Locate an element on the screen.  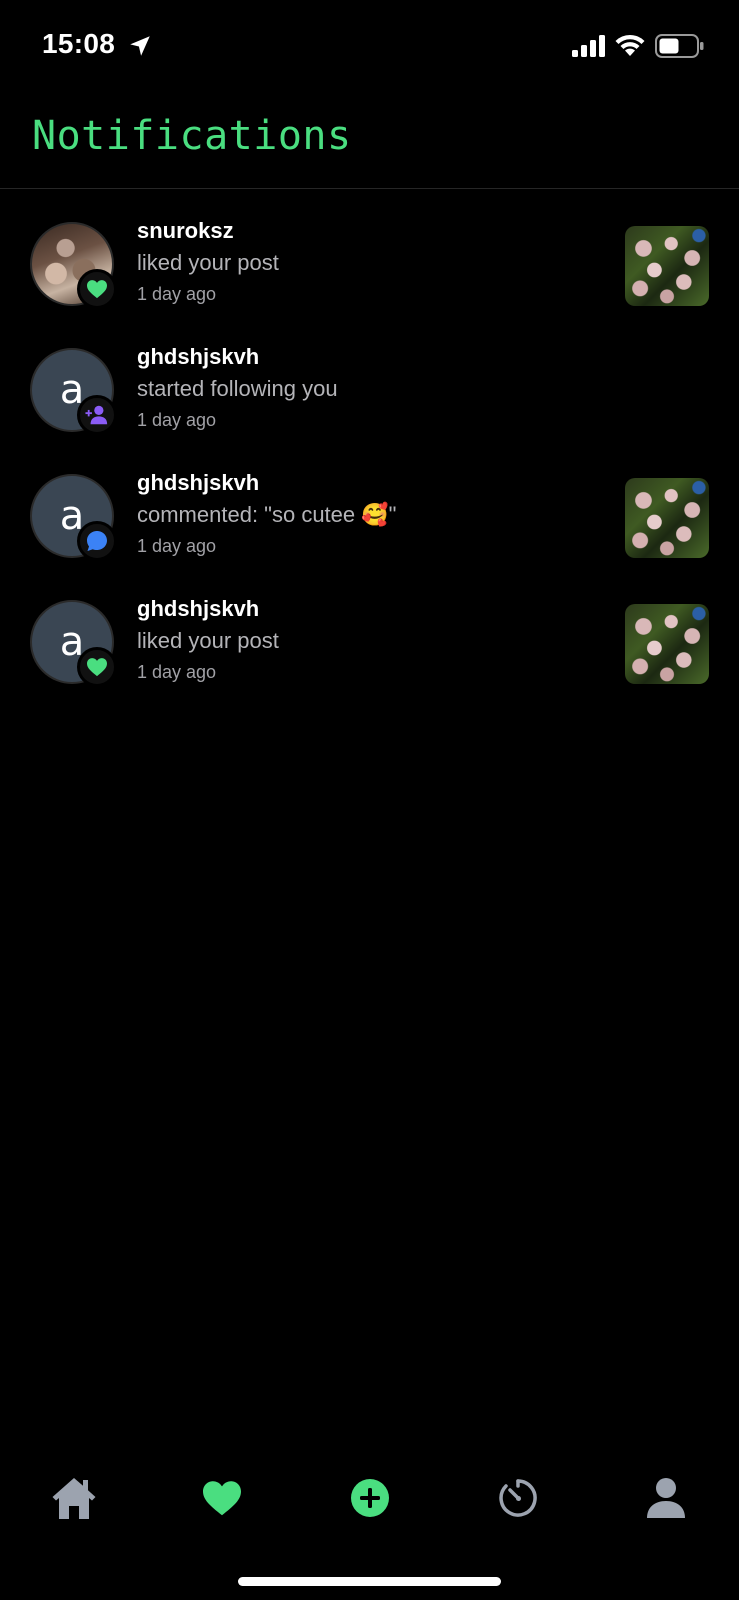
avatar-container is located at coordinates (73, 265).